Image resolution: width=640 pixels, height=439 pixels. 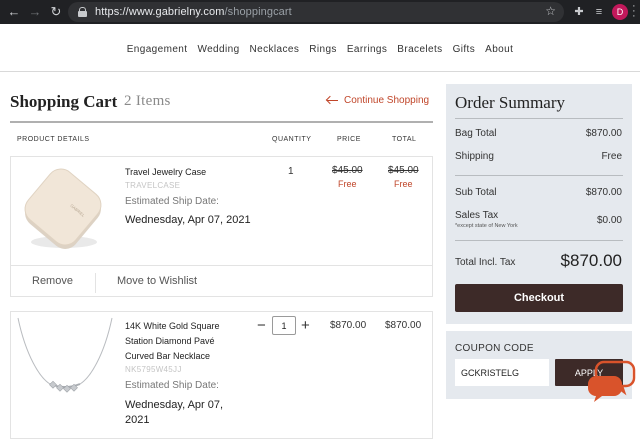 What do you see at coordinates (347, 170) in the screenshot?
I see `item-original-price: $45.00` at bounding box center [347, 170].